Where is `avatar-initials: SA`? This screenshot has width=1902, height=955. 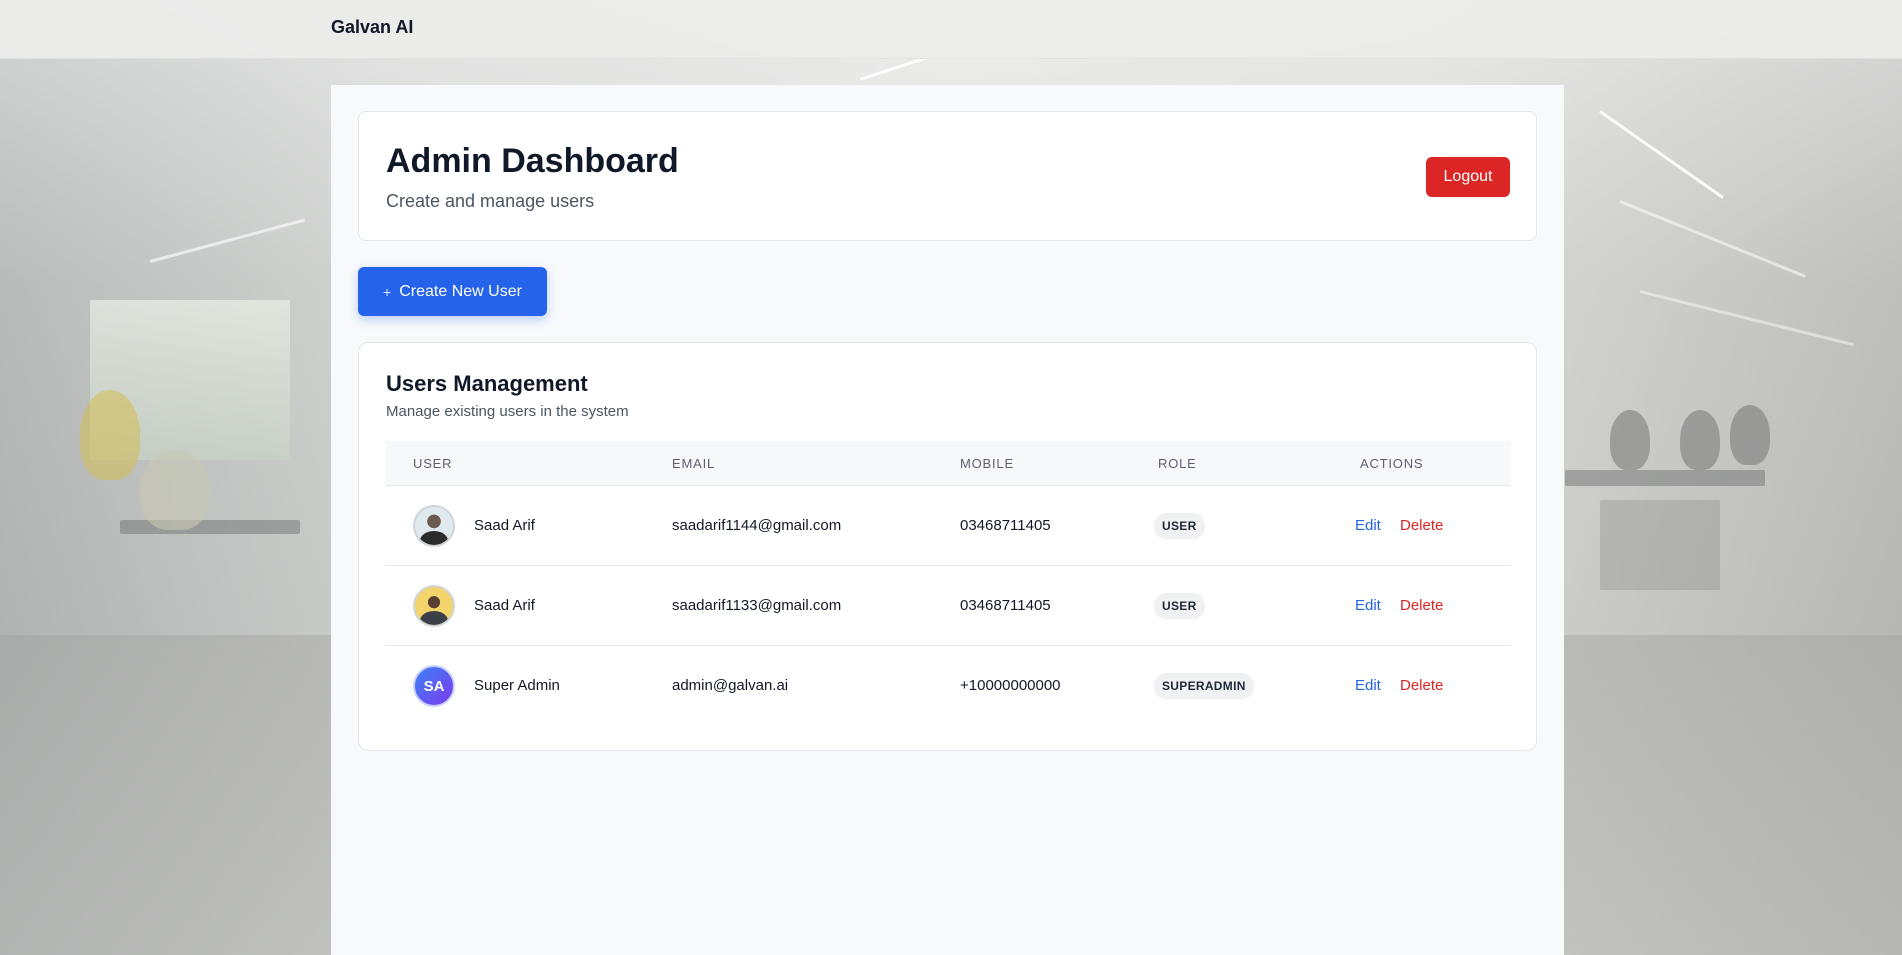
avatar-initials: SA is located at coordinates (434, 686).